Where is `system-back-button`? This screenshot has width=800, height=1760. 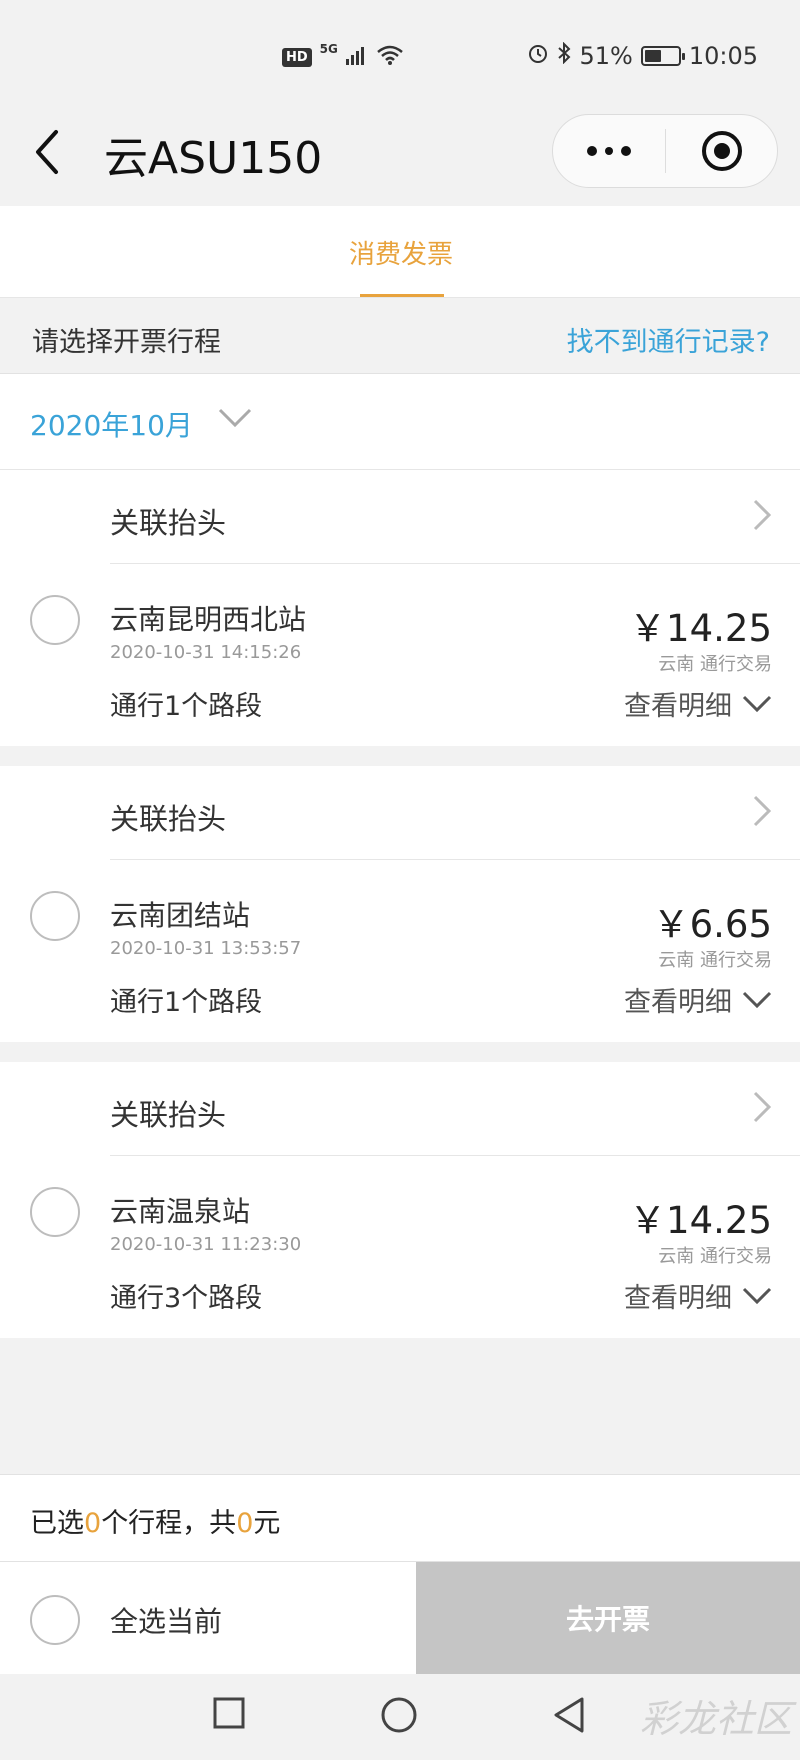 system-back-button is located at coordinates (569, 1717).